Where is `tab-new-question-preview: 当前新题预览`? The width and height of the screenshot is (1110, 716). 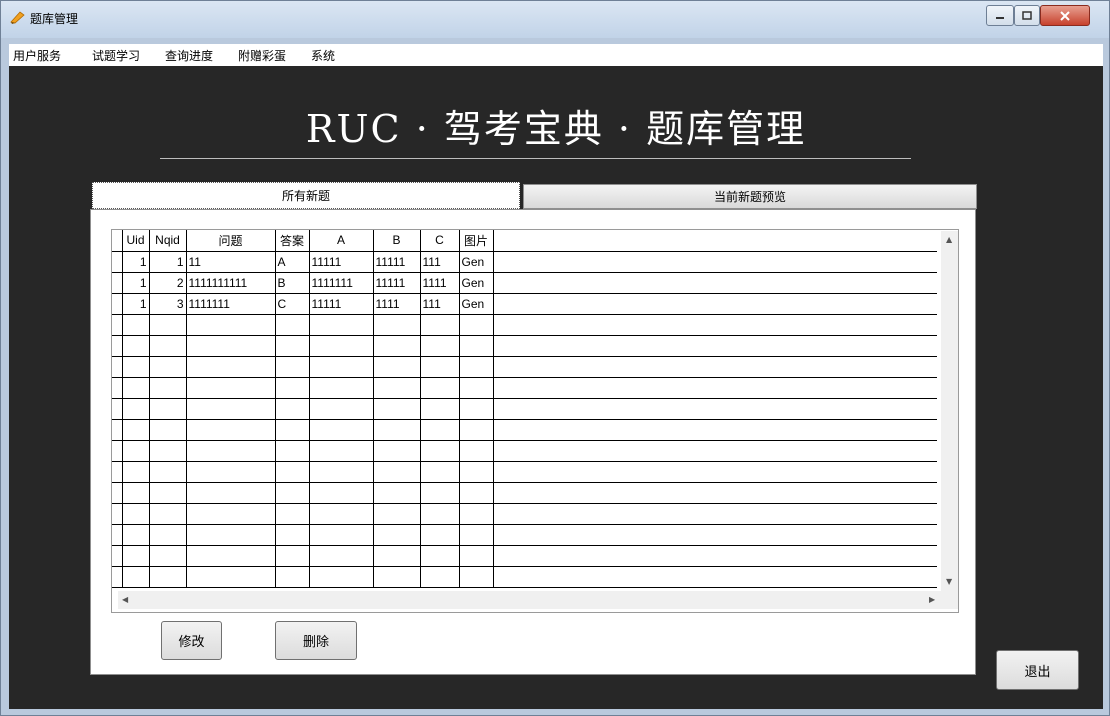
tab-new-question-preview: 当前新题预览 is located at coordinates (750, 196).